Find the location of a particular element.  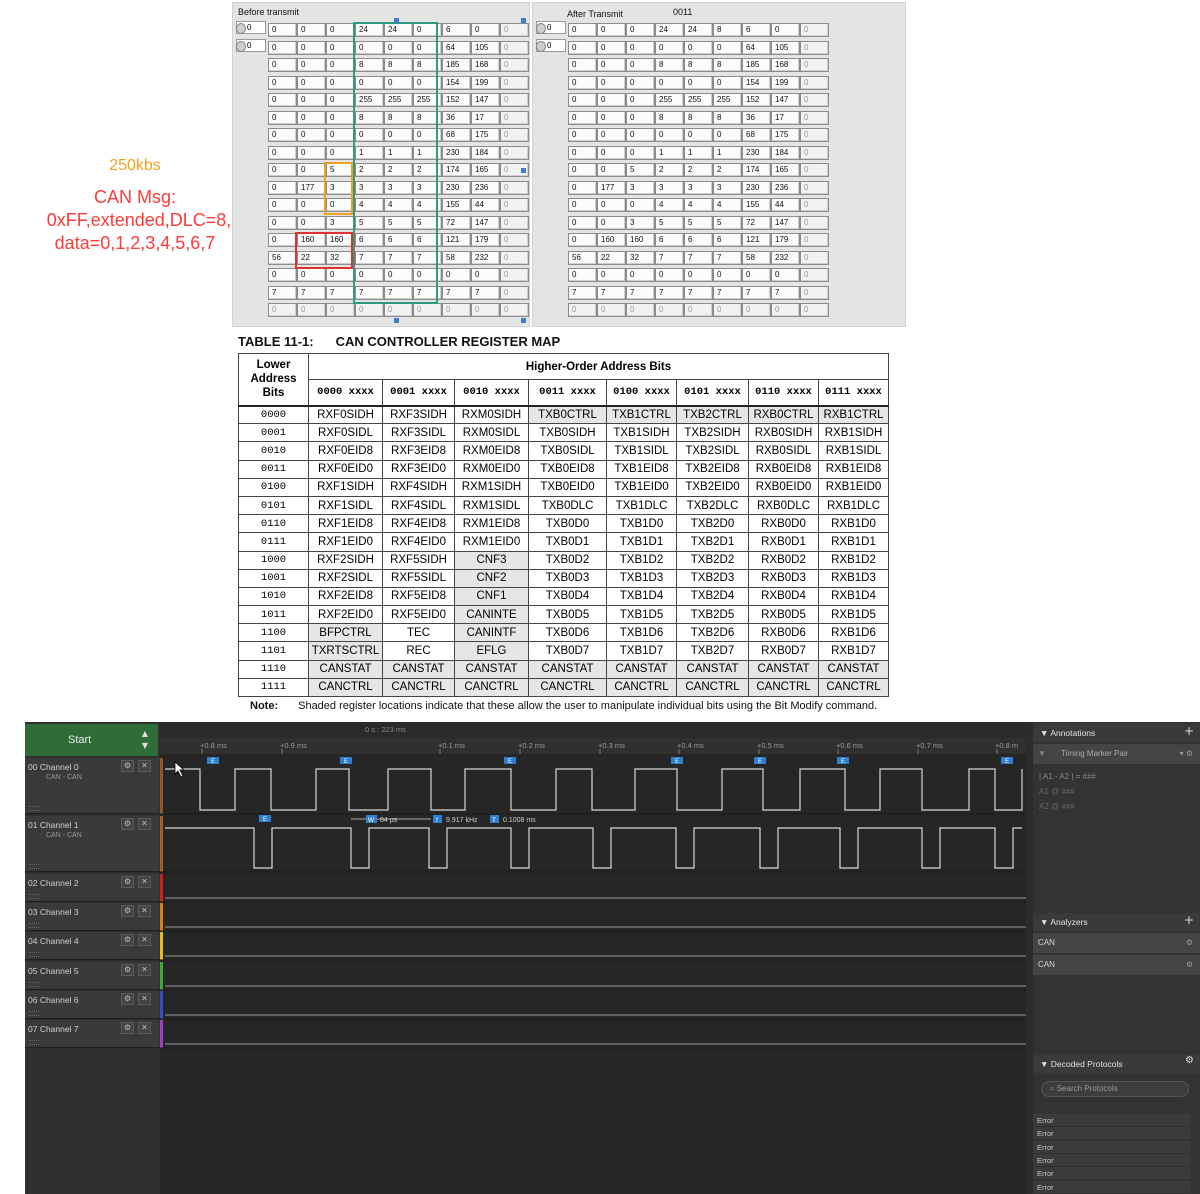

add-annotation-icon: + is located at coordinates (1189, 731).